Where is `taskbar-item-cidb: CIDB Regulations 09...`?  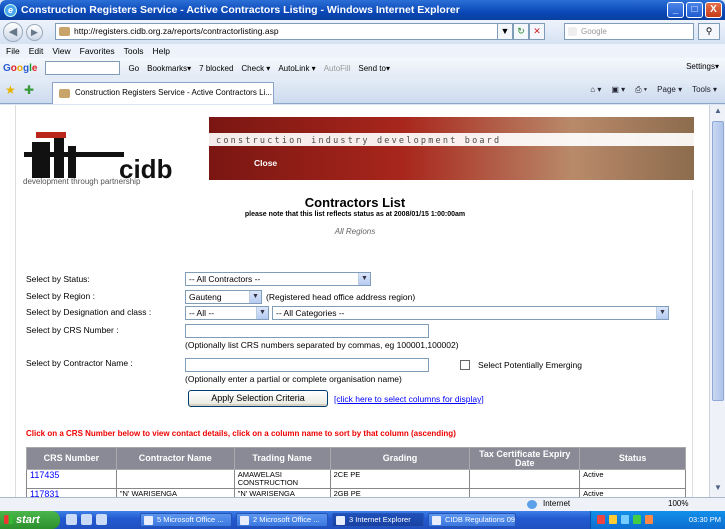 taskbar-item-cidb: CIDB Regulations 09... is located at coordinates (472, 520).